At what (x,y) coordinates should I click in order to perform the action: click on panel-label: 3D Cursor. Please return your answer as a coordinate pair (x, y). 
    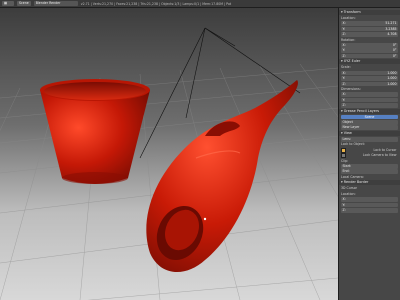
    Looking at the image, I should click on (369, 188).